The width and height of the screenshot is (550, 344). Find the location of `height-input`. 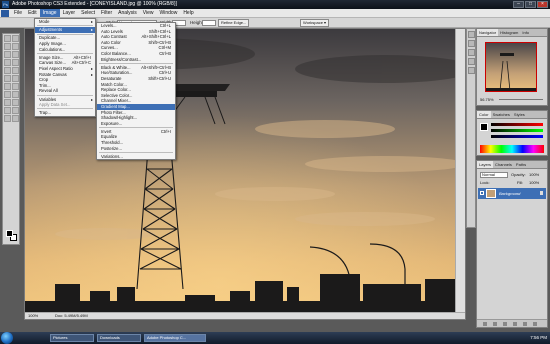

height-input is located at coordinates (209, 23).